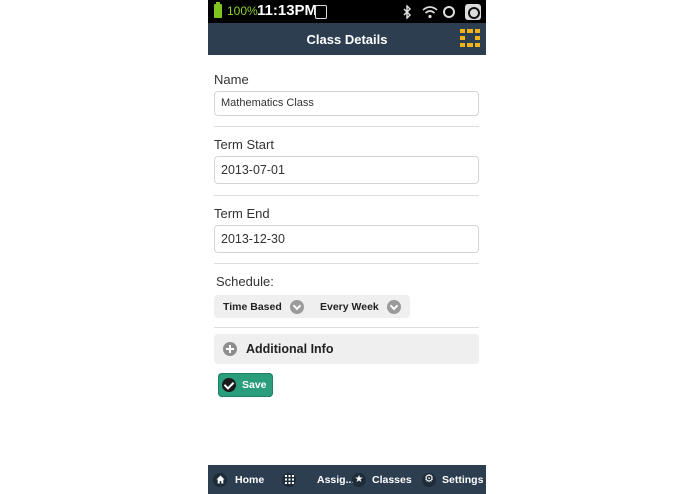 This screenshot has height=494, width=695. I want to click on battery-percentage: 100%, so click(242, 11).